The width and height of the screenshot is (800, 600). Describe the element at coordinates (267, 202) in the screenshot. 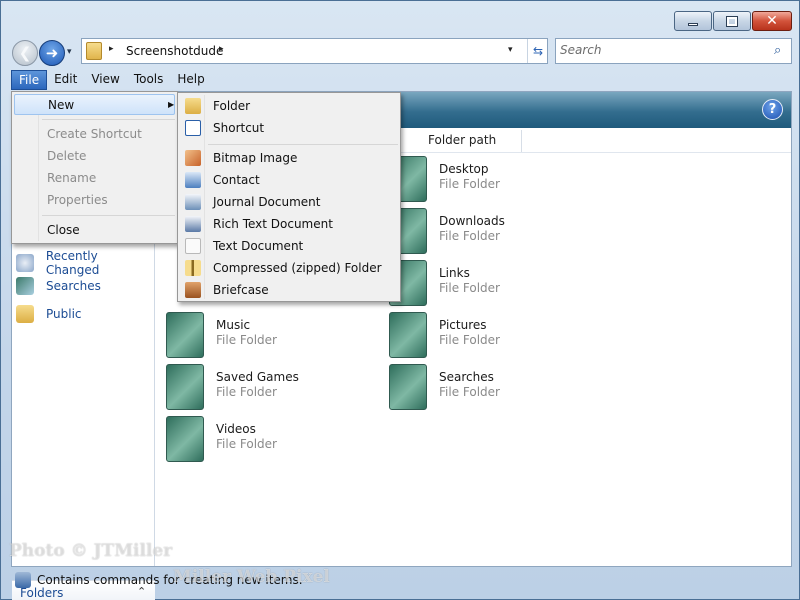

I see `menu-item-label: Journal Document` at that location.